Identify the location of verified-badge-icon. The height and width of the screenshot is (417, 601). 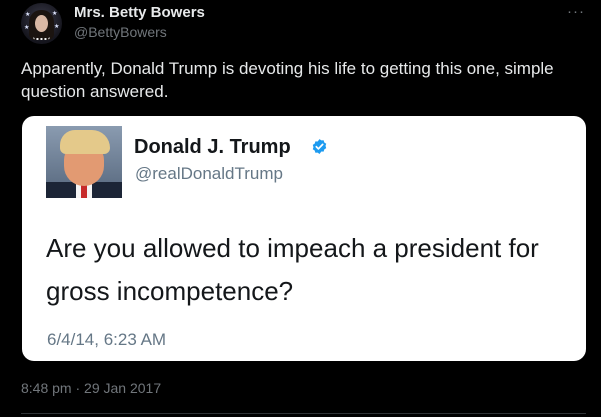
(319, 146).